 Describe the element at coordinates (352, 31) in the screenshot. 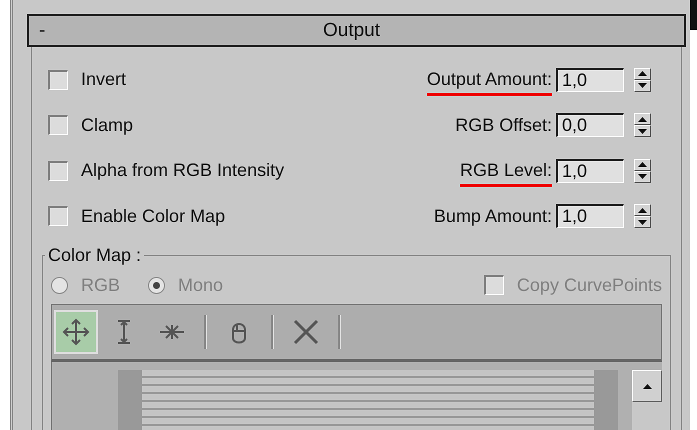

I see `rollout-title: Output` at that location.